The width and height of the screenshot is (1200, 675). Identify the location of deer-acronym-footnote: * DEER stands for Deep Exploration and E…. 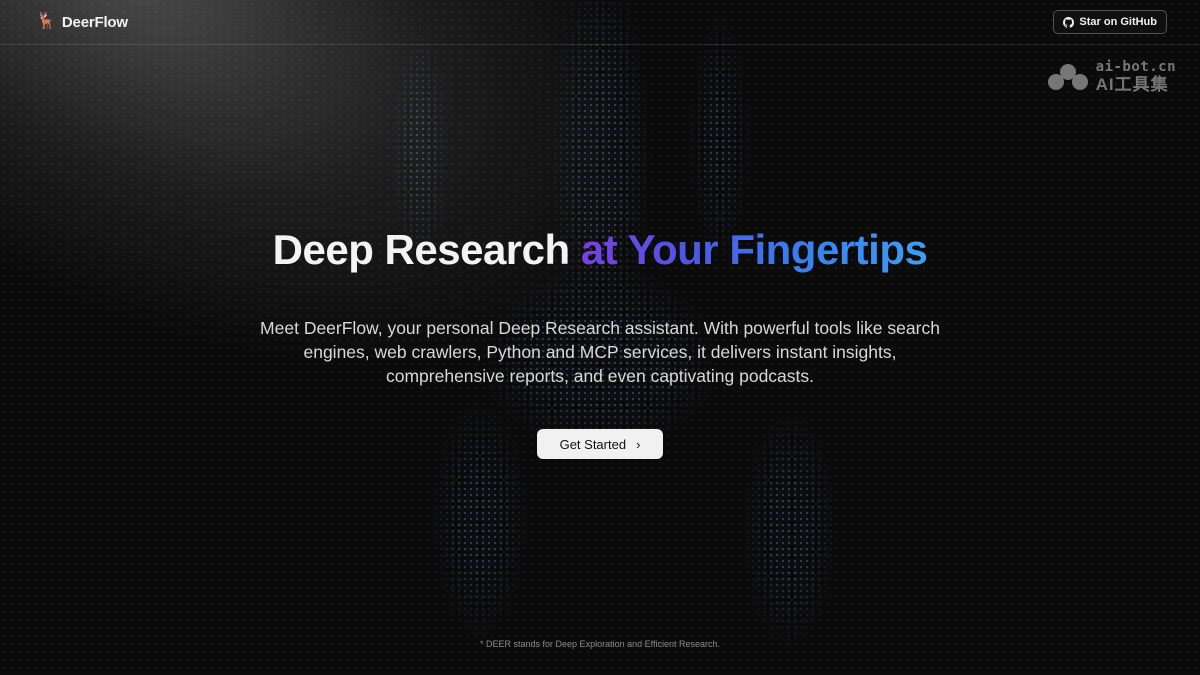
(600, 644).